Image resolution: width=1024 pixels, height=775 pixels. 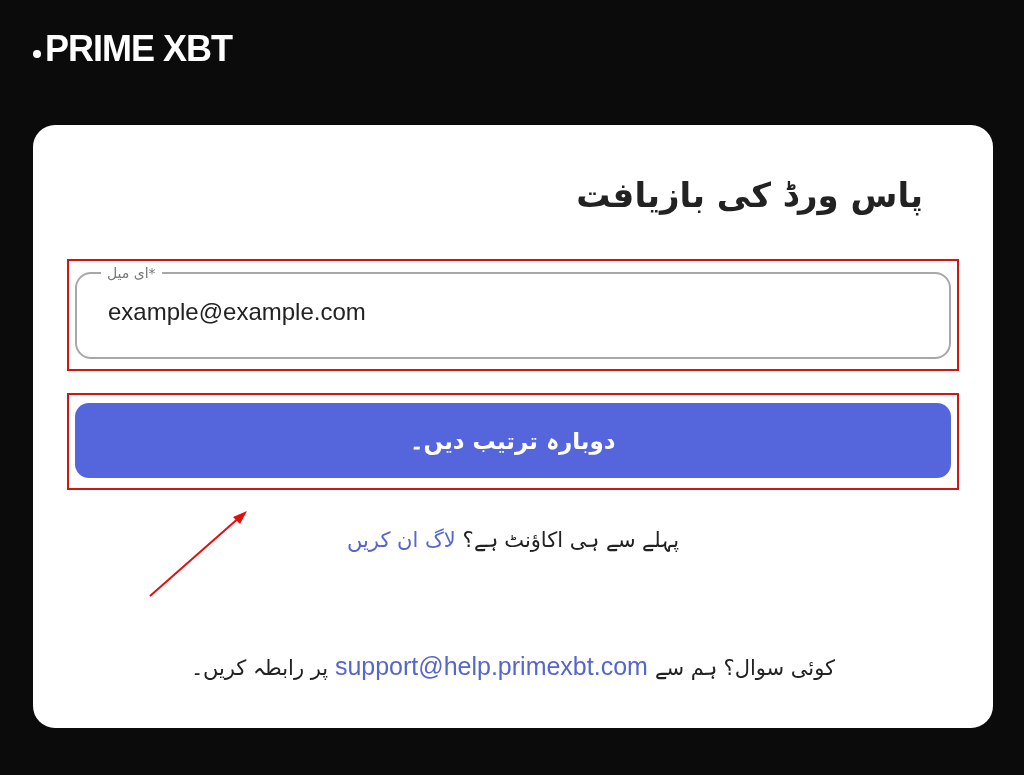 I want to click on email-input: example@example.com, so click(x=513, y=312).